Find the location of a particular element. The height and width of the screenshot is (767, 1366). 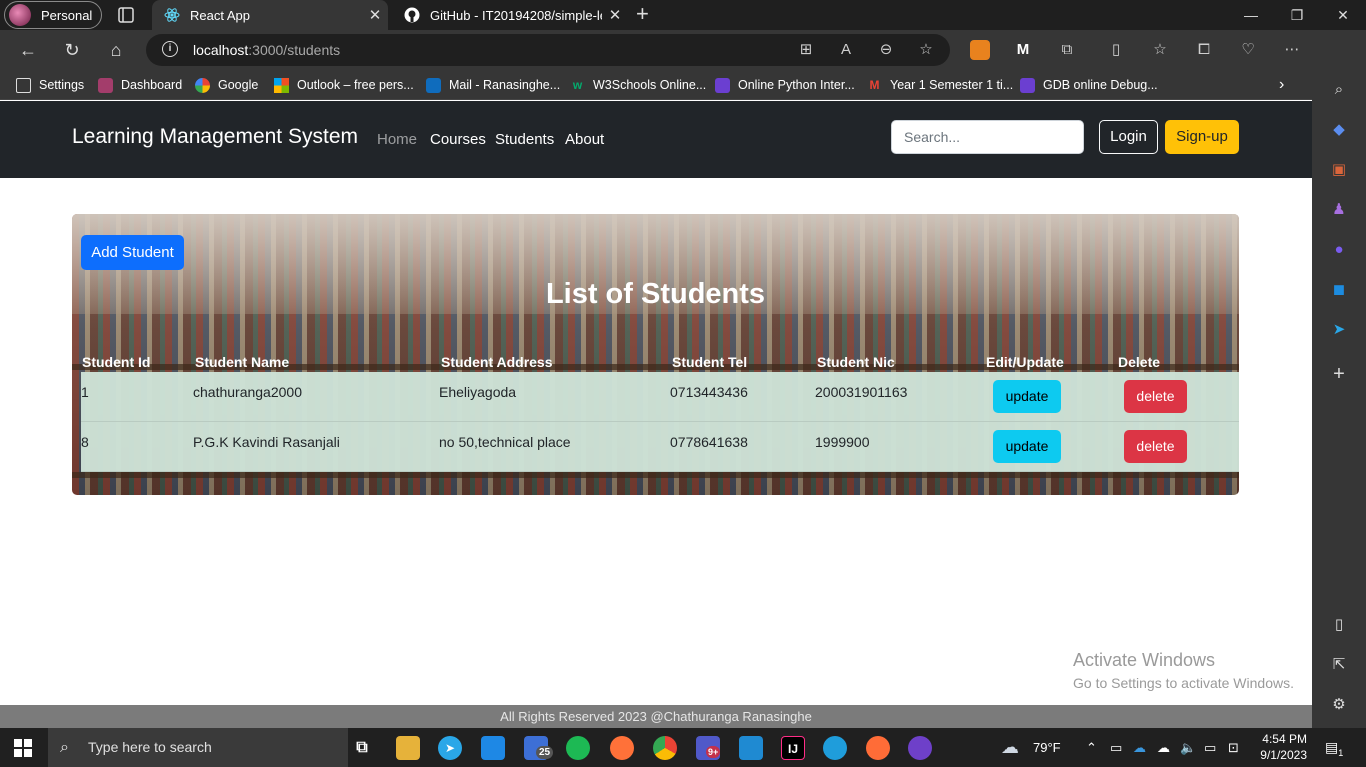

restore-icon: ❐ is located at coordinates (1297, 15).